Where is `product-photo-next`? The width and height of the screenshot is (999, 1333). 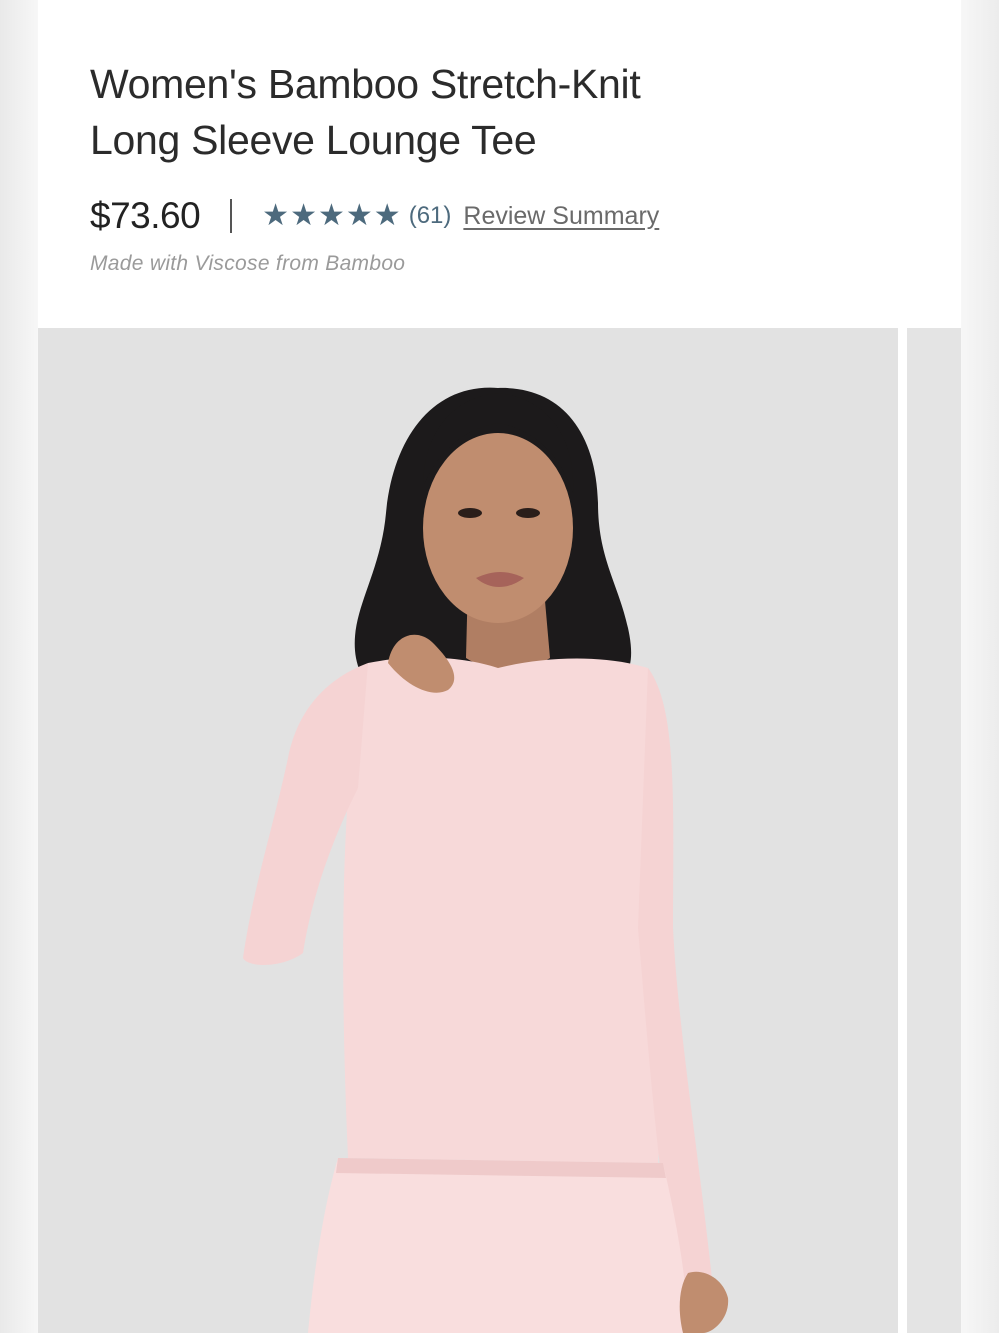
product-photo-next is located at coordinates (934, 830).